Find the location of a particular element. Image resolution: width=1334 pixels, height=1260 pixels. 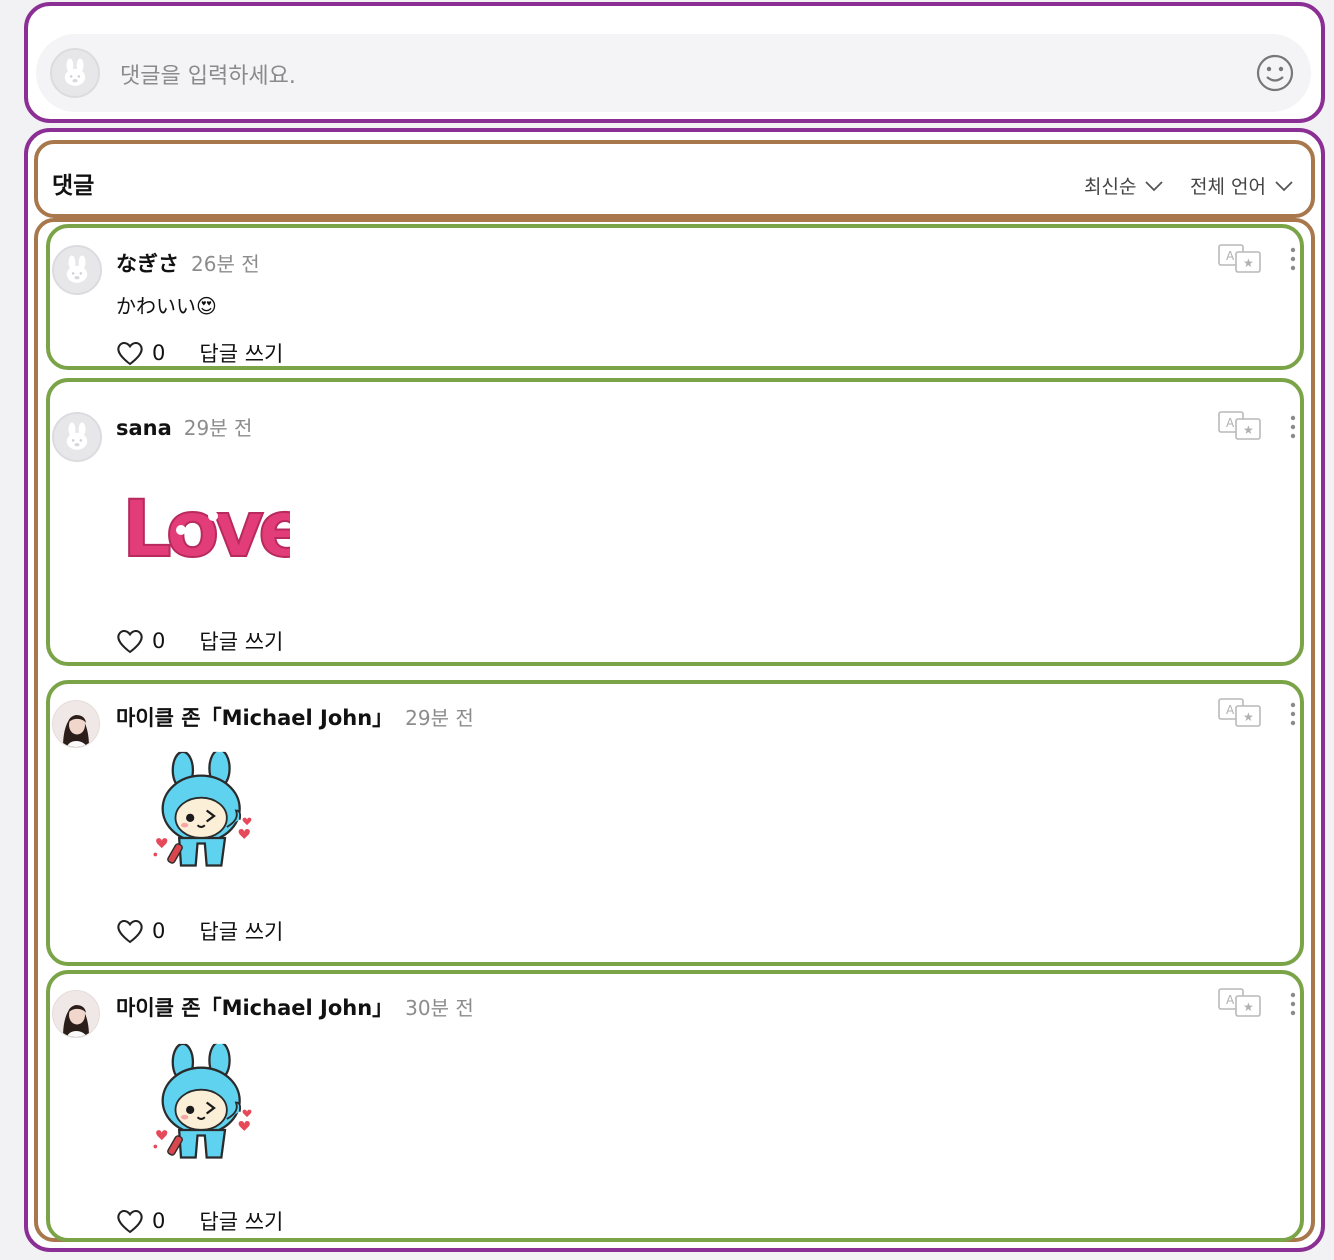

comment-text: かわいい😍 is located at coordinates (166, 306).